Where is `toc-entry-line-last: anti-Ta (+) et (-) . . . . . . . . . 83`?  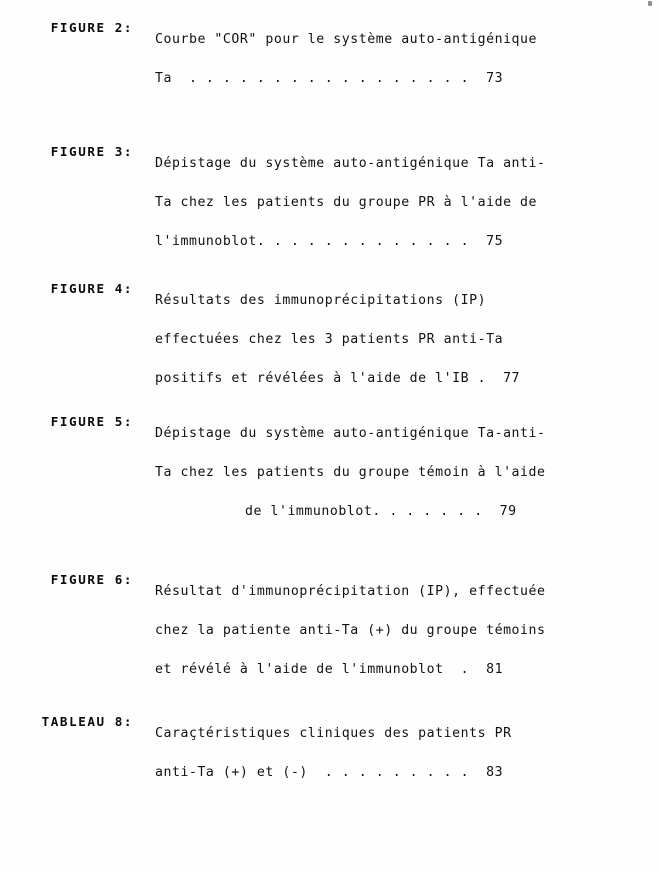 toc-entry-line-last: anti-Ta (+) et (-) . . . . . . . . . 83 is located at coordinates (329, 772).